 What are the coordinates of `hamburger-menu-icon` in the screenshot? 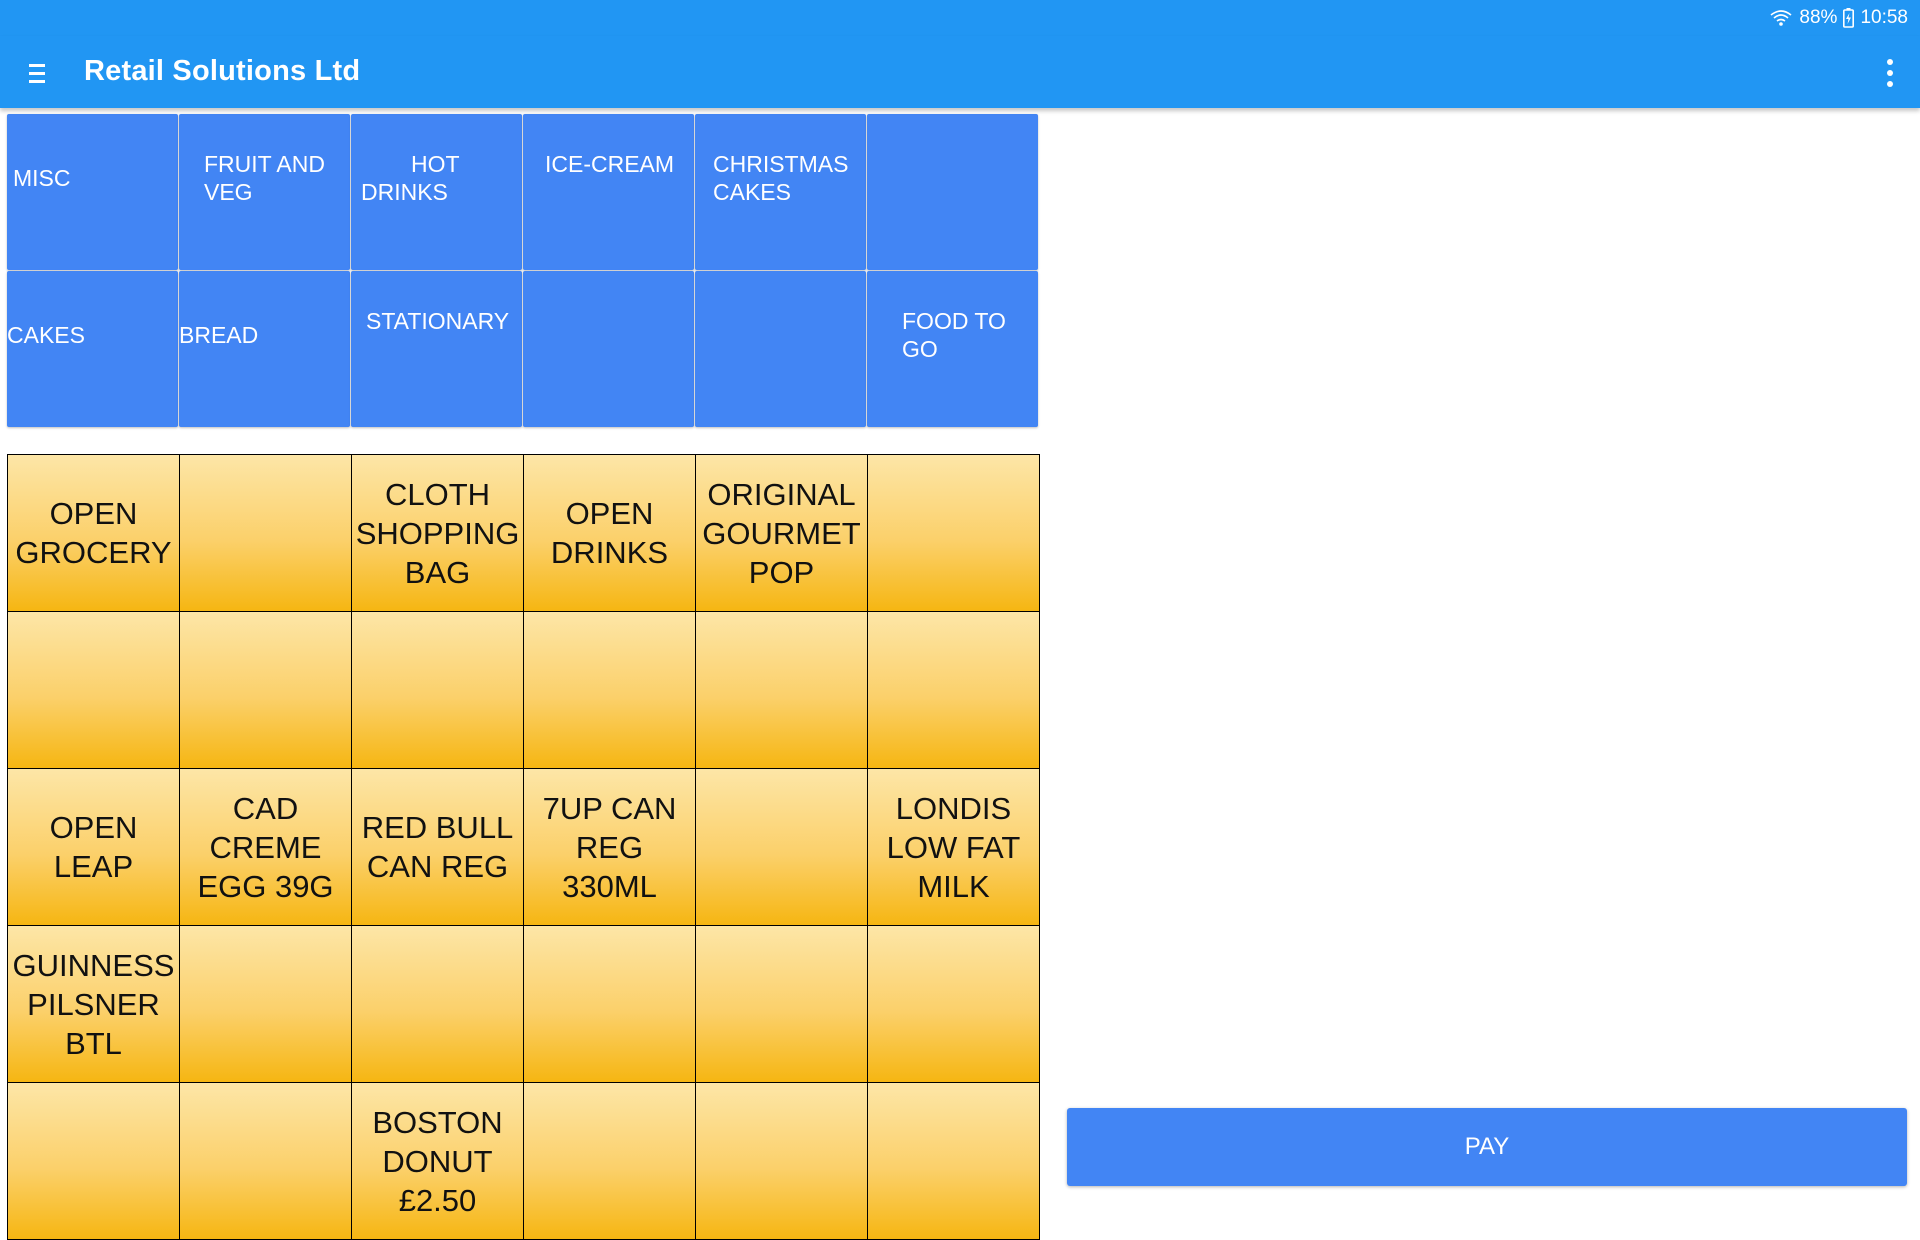 It's located at (37, 73).